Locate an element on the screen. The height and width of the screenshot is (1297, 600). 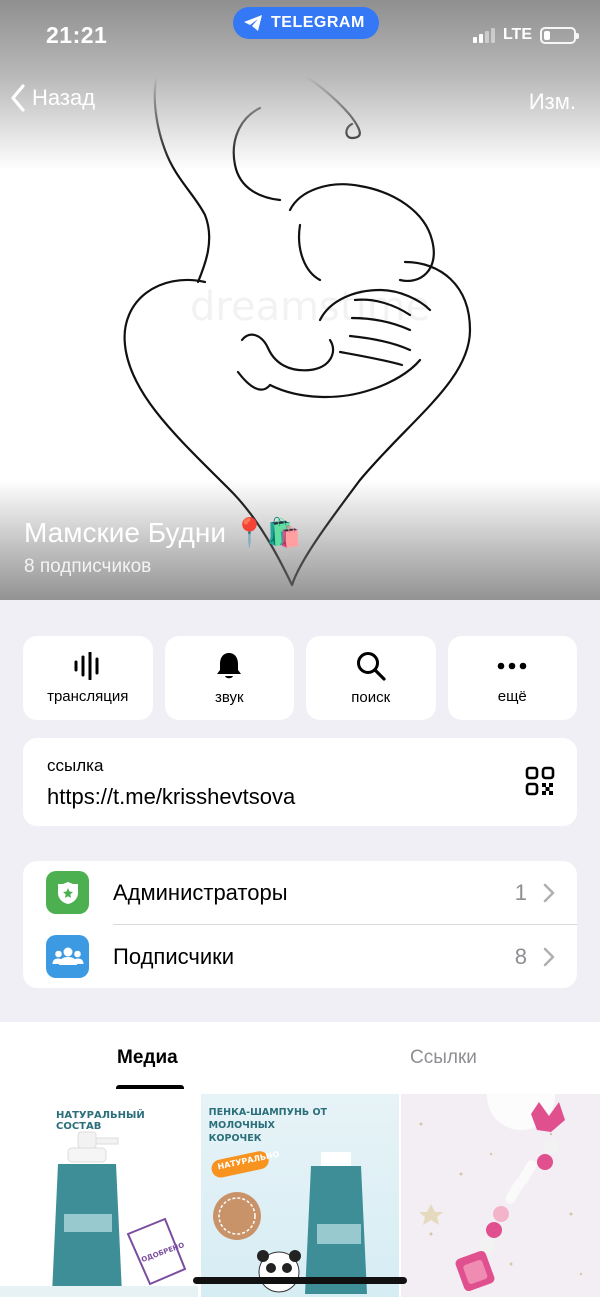
more-label: ещё is located at coordinates (512, 696).